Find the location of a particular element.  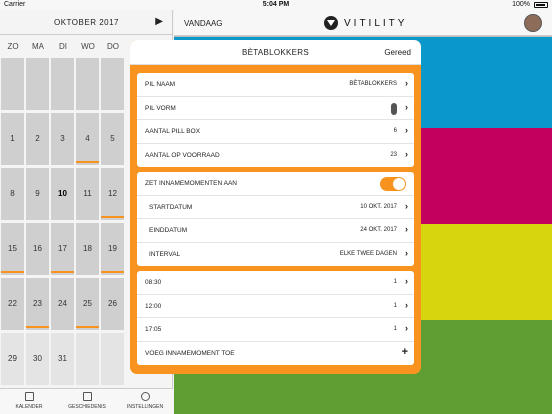

add-intake-row: VOEG INNAMEMOMENT TOE + is located at coordinates (275, 354).